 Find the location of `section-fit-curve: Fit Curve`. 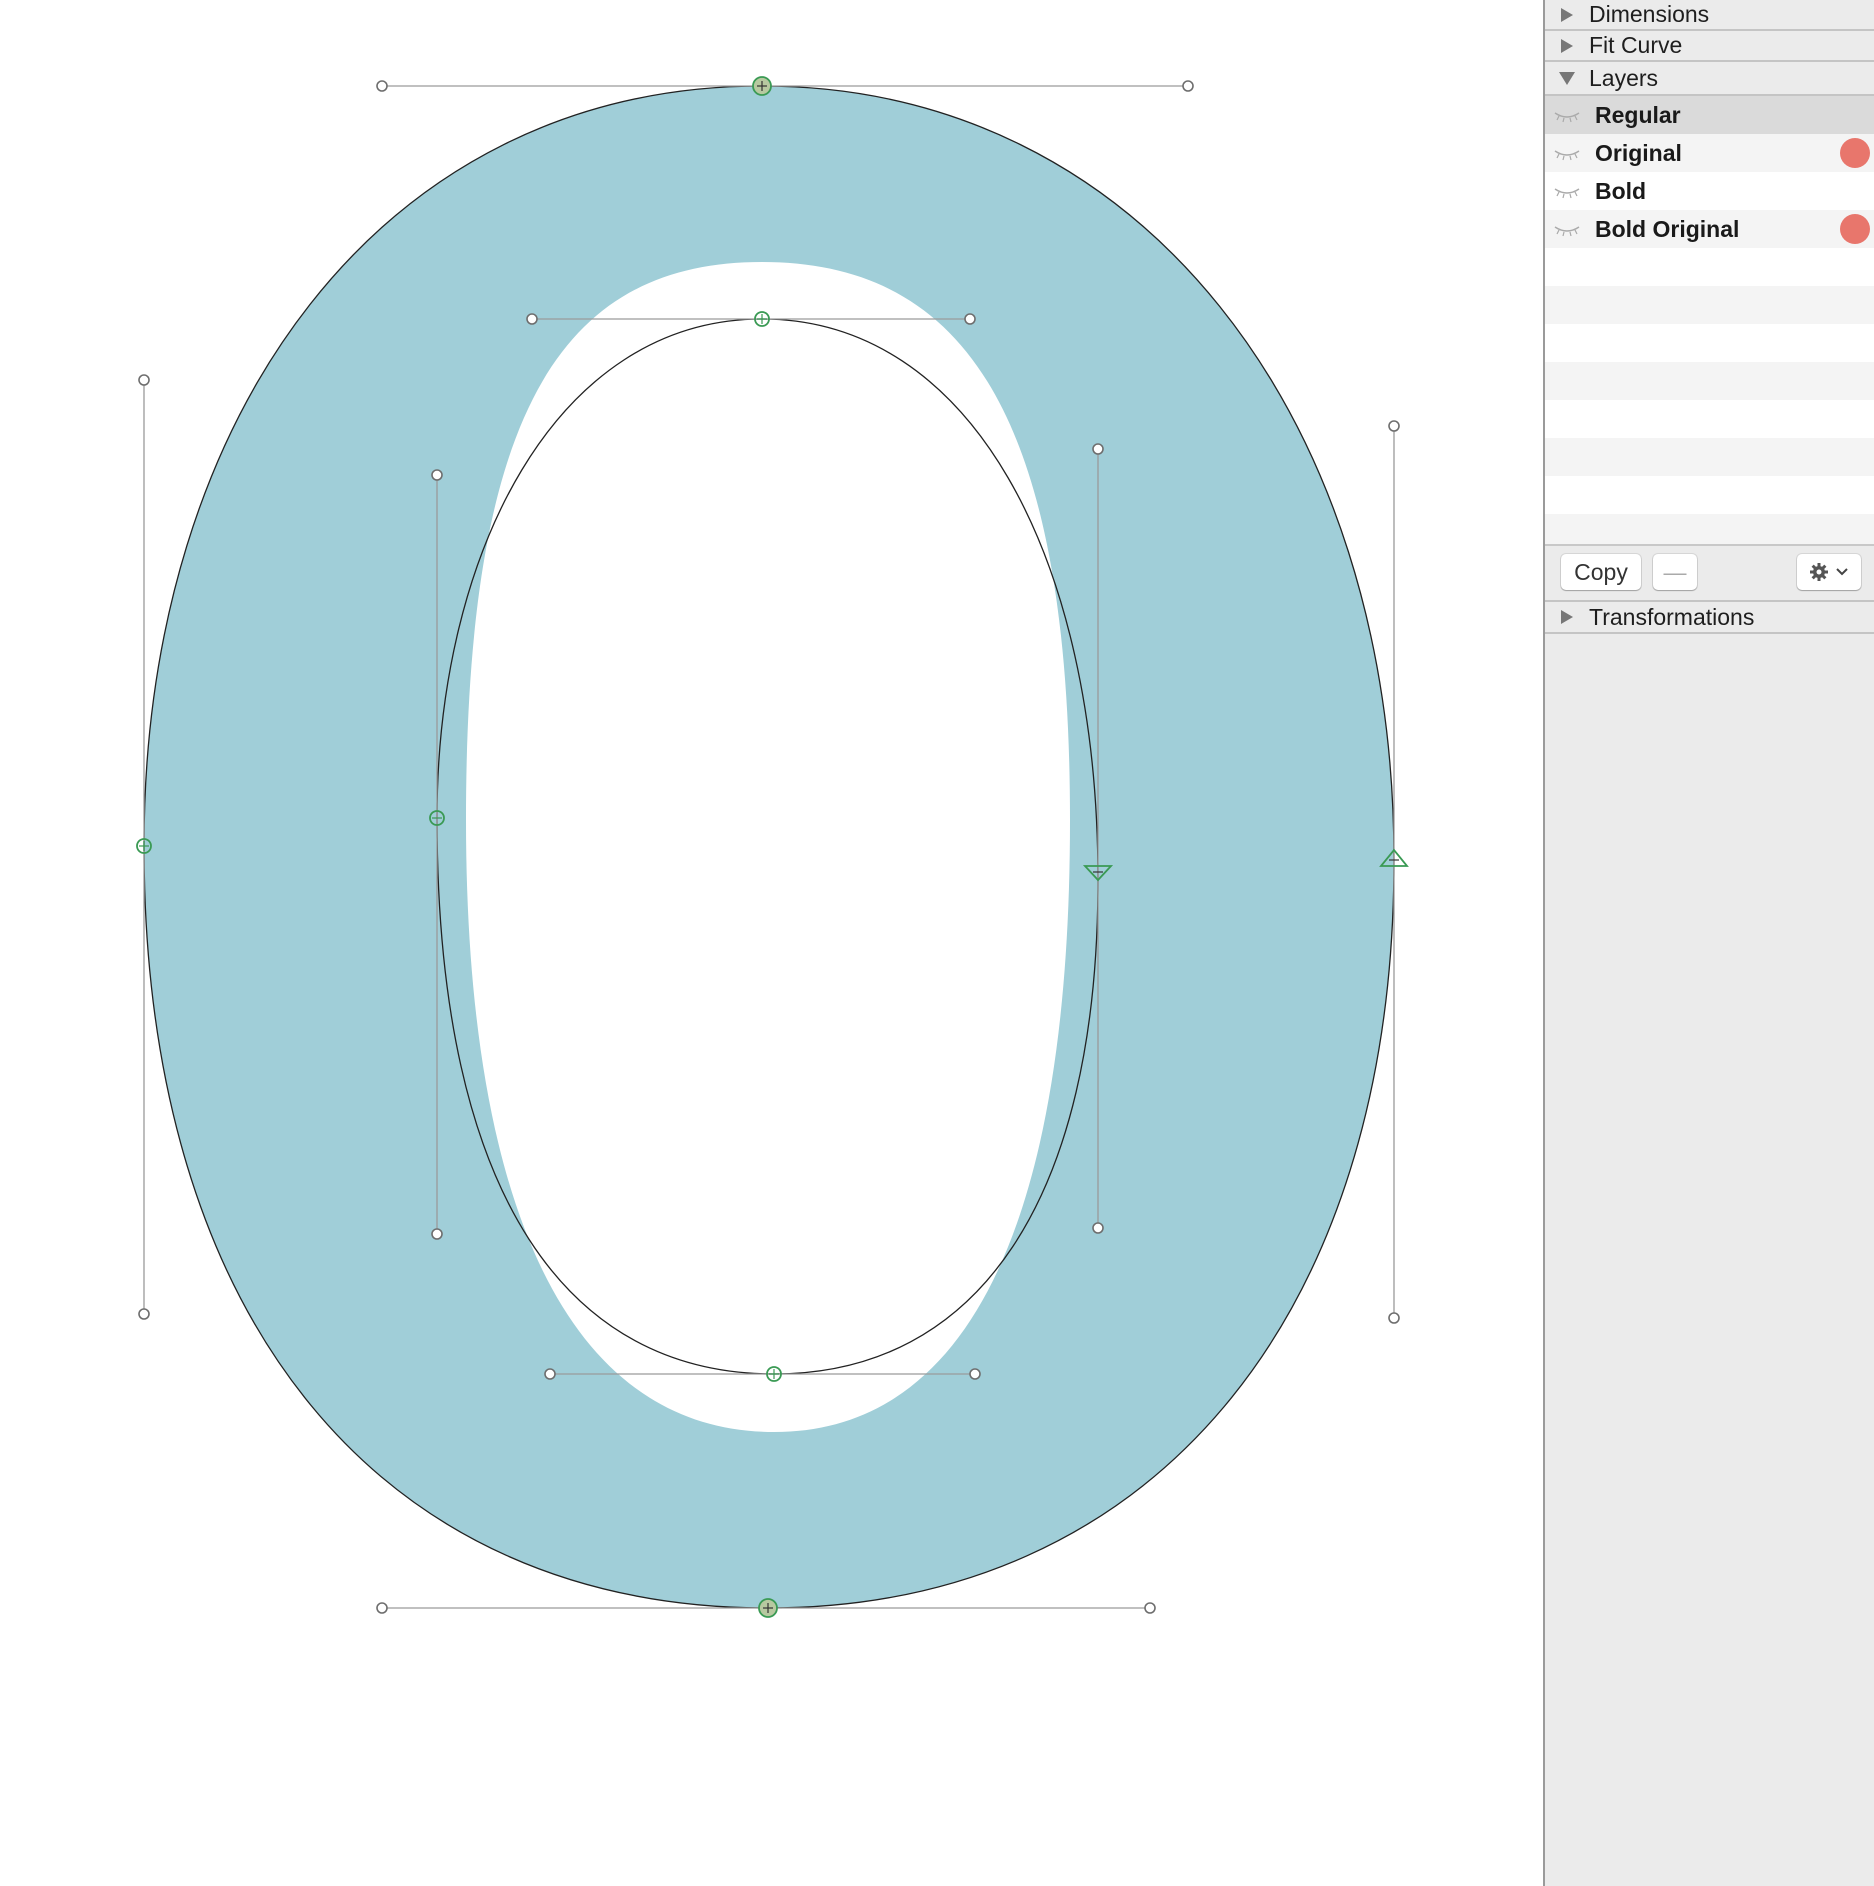

section-fit-curve: Fit Curve is located at coordinates (1709, 46).